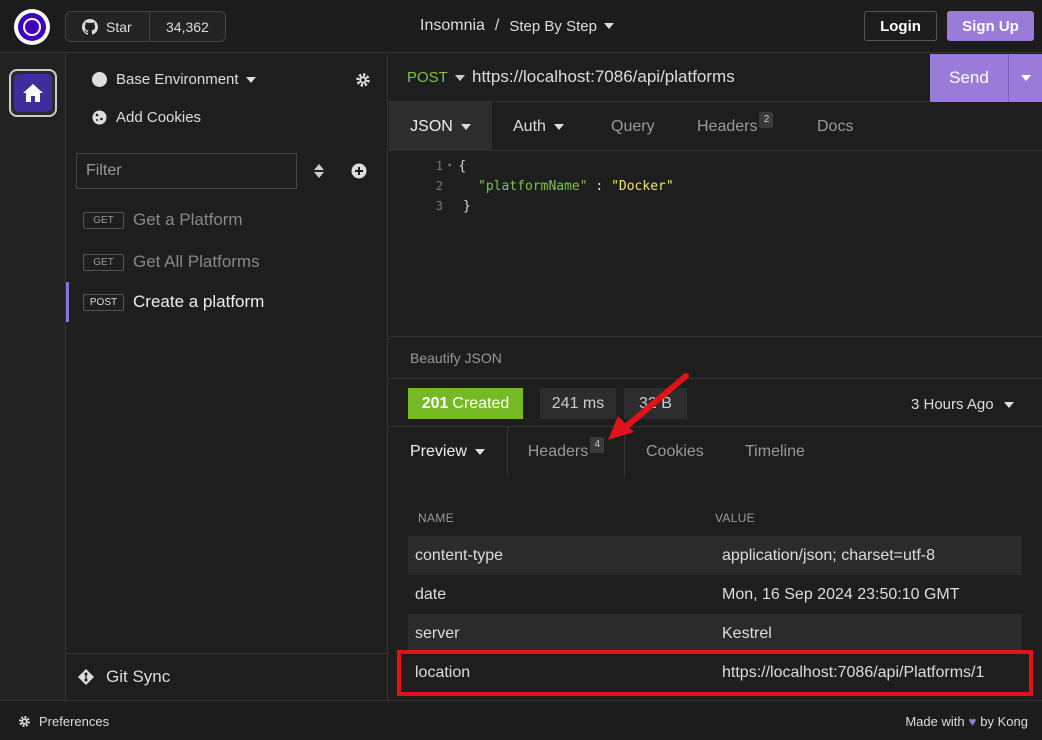 Image resolution: width=1042 pixels, height=740 pixels. I want to click on breadcrumb: Insomnia / Step By Step, so click(517, 26).